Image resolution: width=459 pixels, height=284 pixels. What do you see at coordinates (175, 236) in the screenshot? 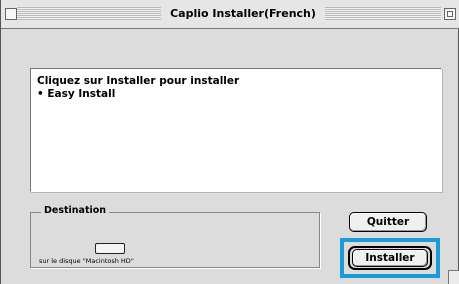
I see `destination-group: Destination sur le disque "Macintosh HD"` at bounding box center [175, 236].